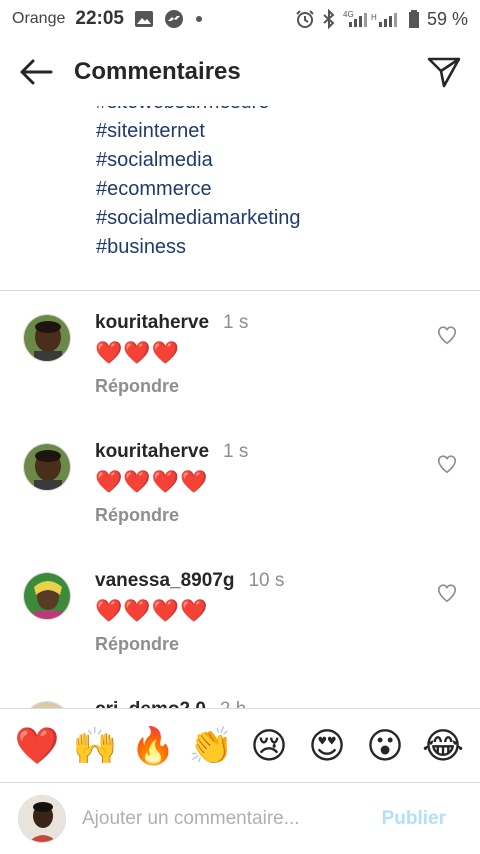 The image size is (480, 854). Describe the element at coordinates (329, 19) in the screenshot. I see `bluetooth-icon` at that location.